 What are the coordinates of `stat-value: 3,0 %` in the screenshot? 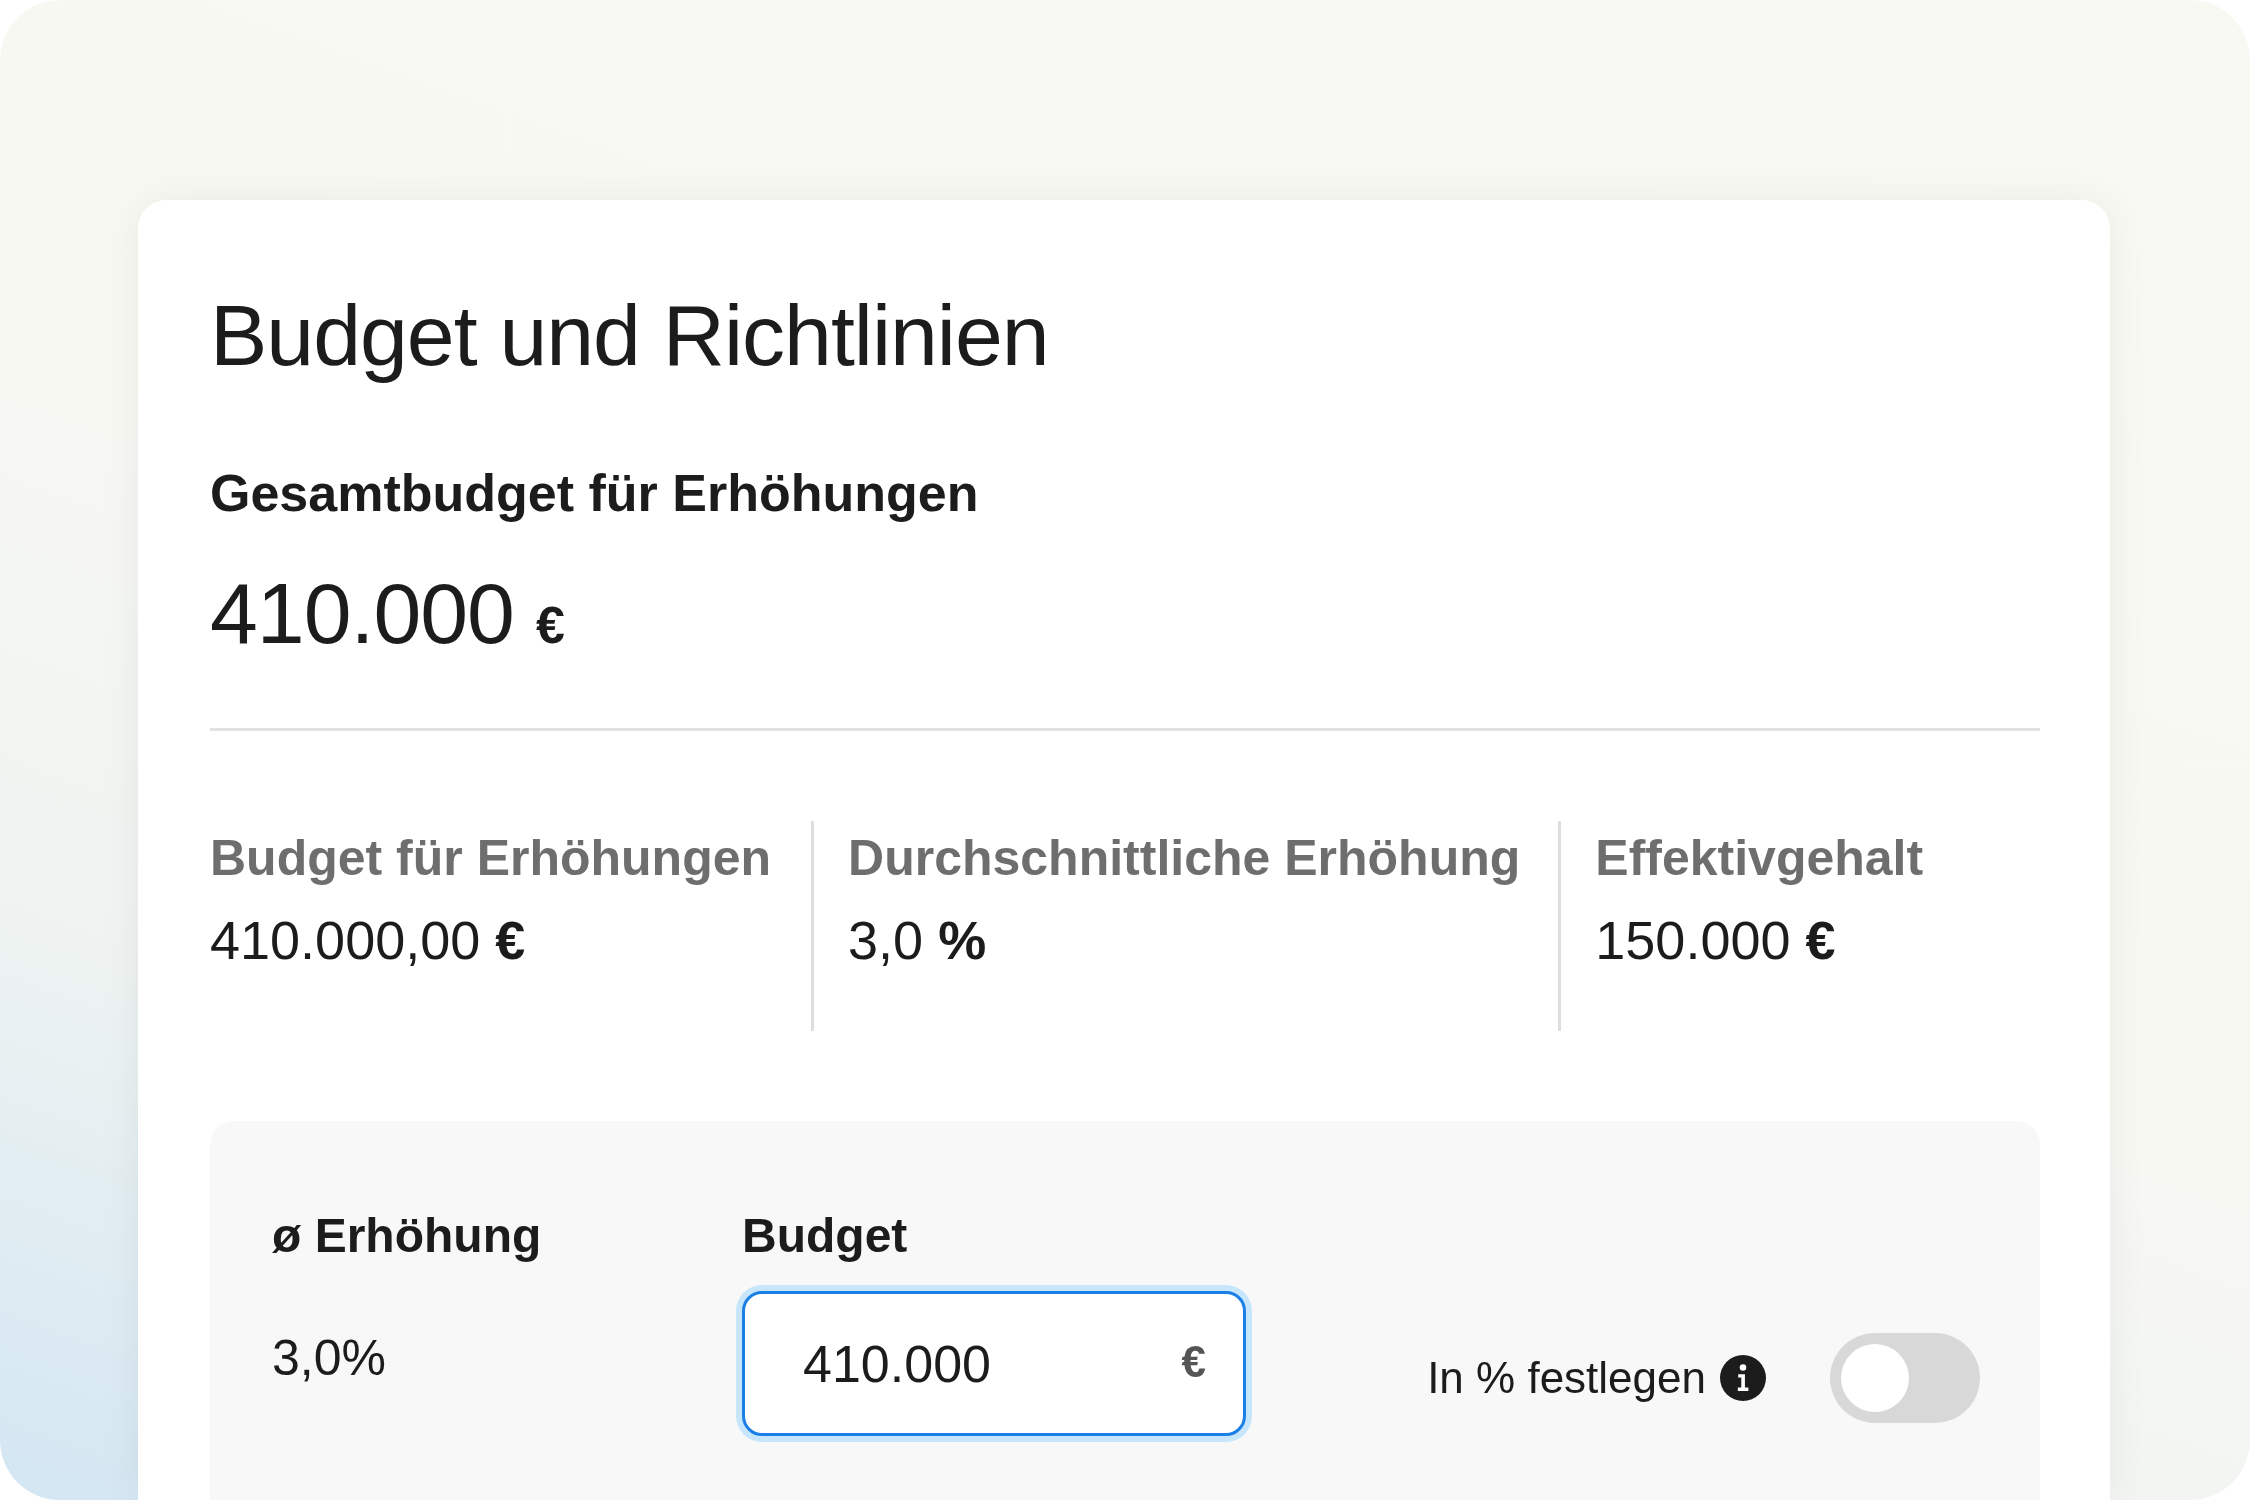 It's located at (918, 940).